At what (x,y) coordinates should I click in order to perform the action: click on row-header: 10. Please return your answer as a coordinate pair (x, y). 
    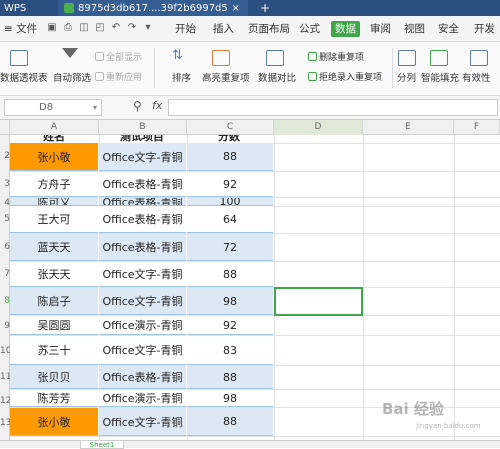
    Looking at the image, I should click on (5, 351).